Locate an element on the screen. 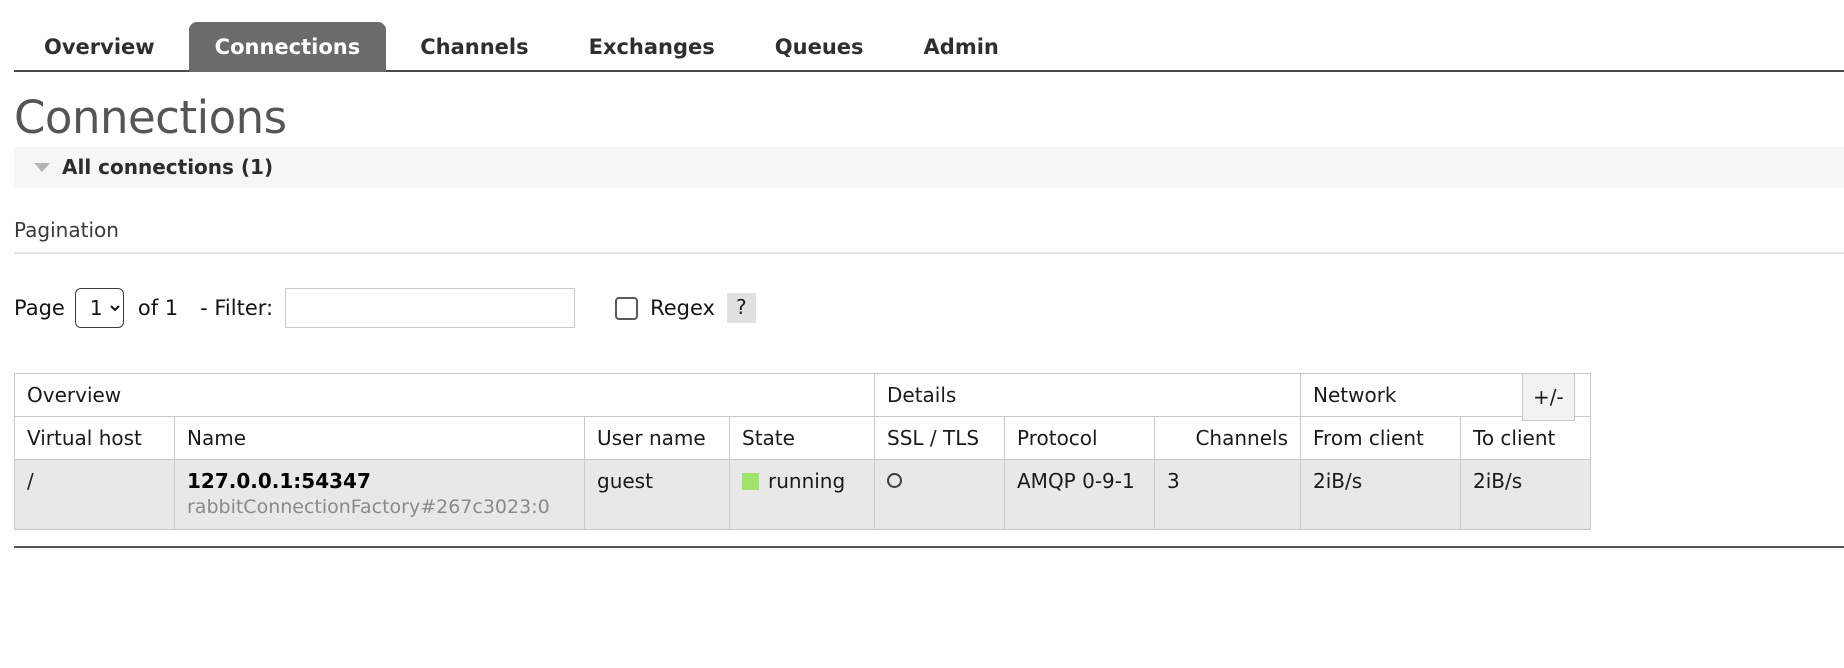  page-label: Page is located at coordinates (39, 308).